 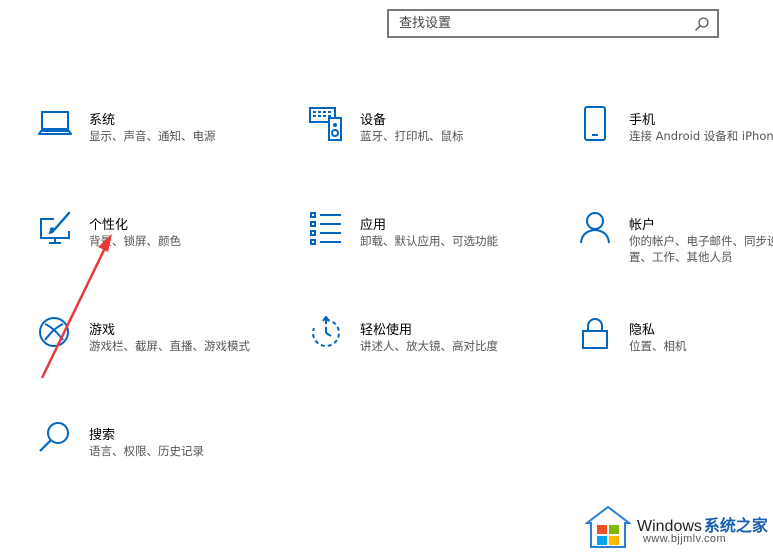 I want to click on tile-title: 系统, so click(x=102, y=120).